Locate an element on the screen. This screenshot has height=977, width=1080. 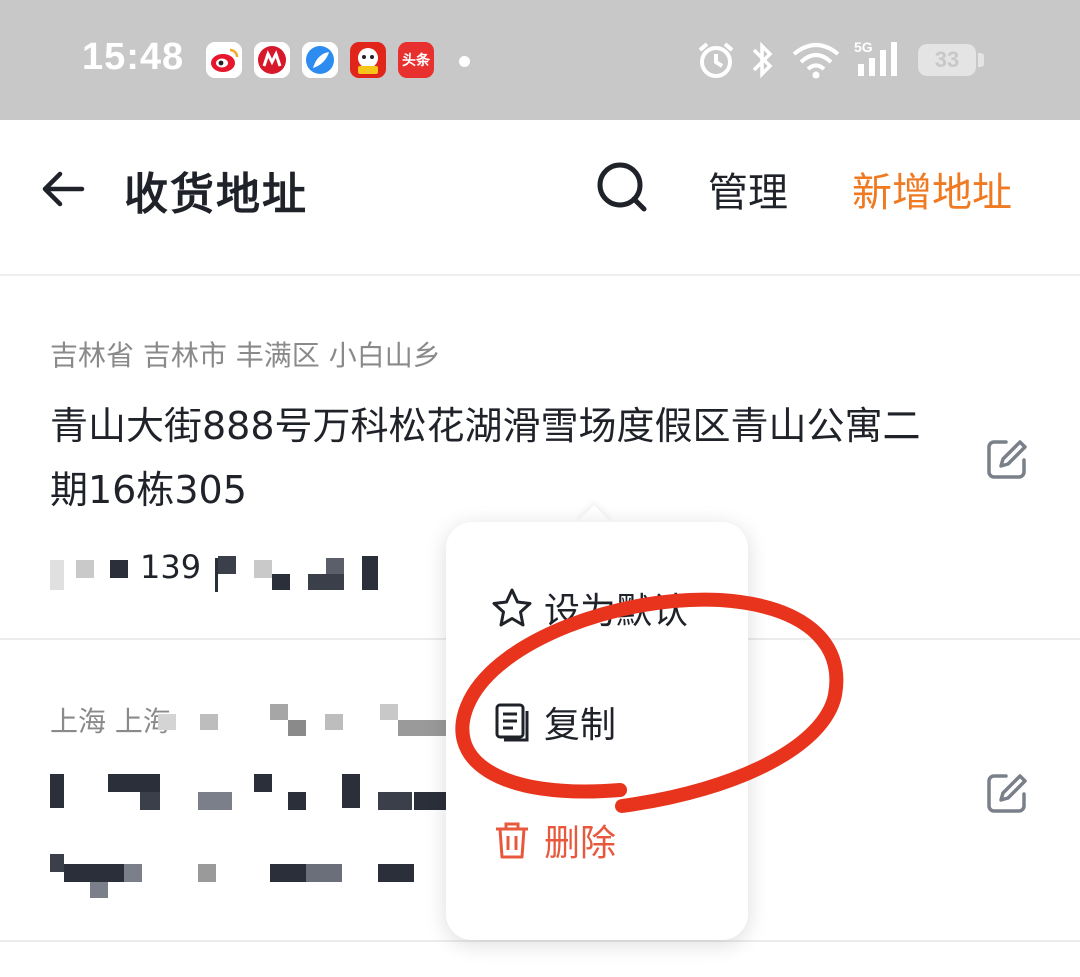
add-address-button: 新增地址 is located at coordinates (932, 189).